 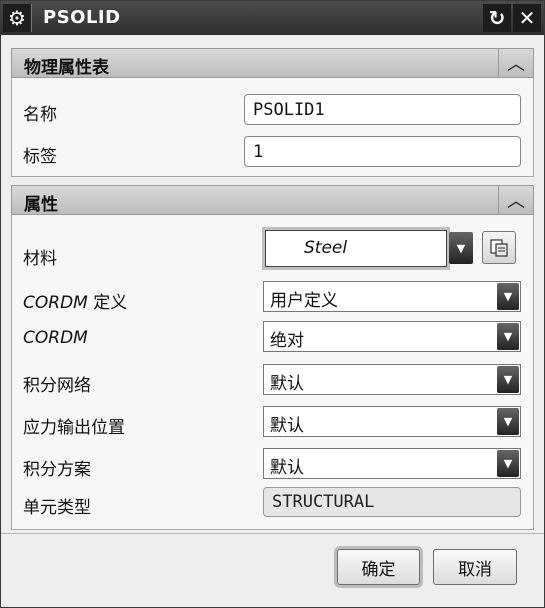 I want to click on stress-output-location-select: 默认 ▼, so click(x=392, y=421).